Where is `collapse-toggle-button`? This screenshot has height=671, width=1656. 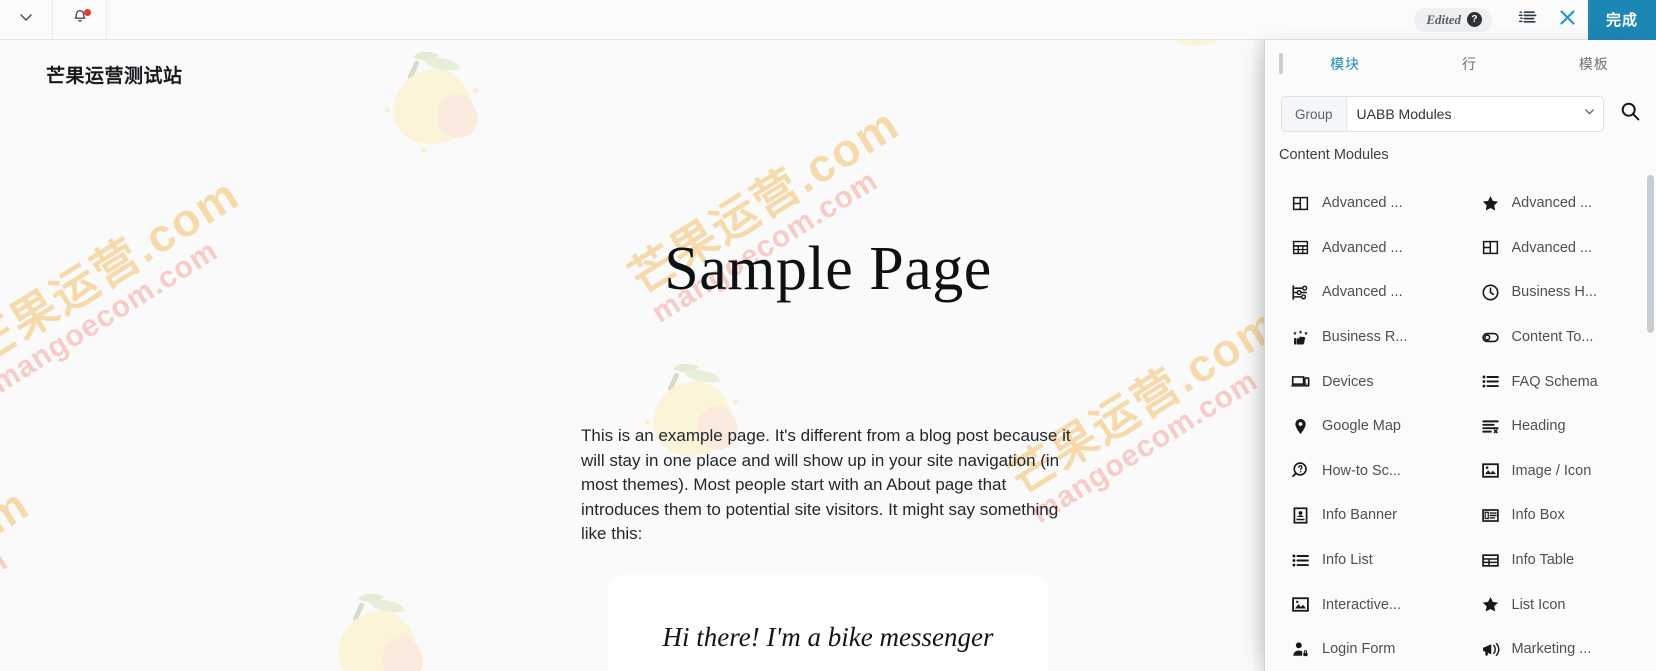 collapse-toggle-button is located at coordinates (26, 20).